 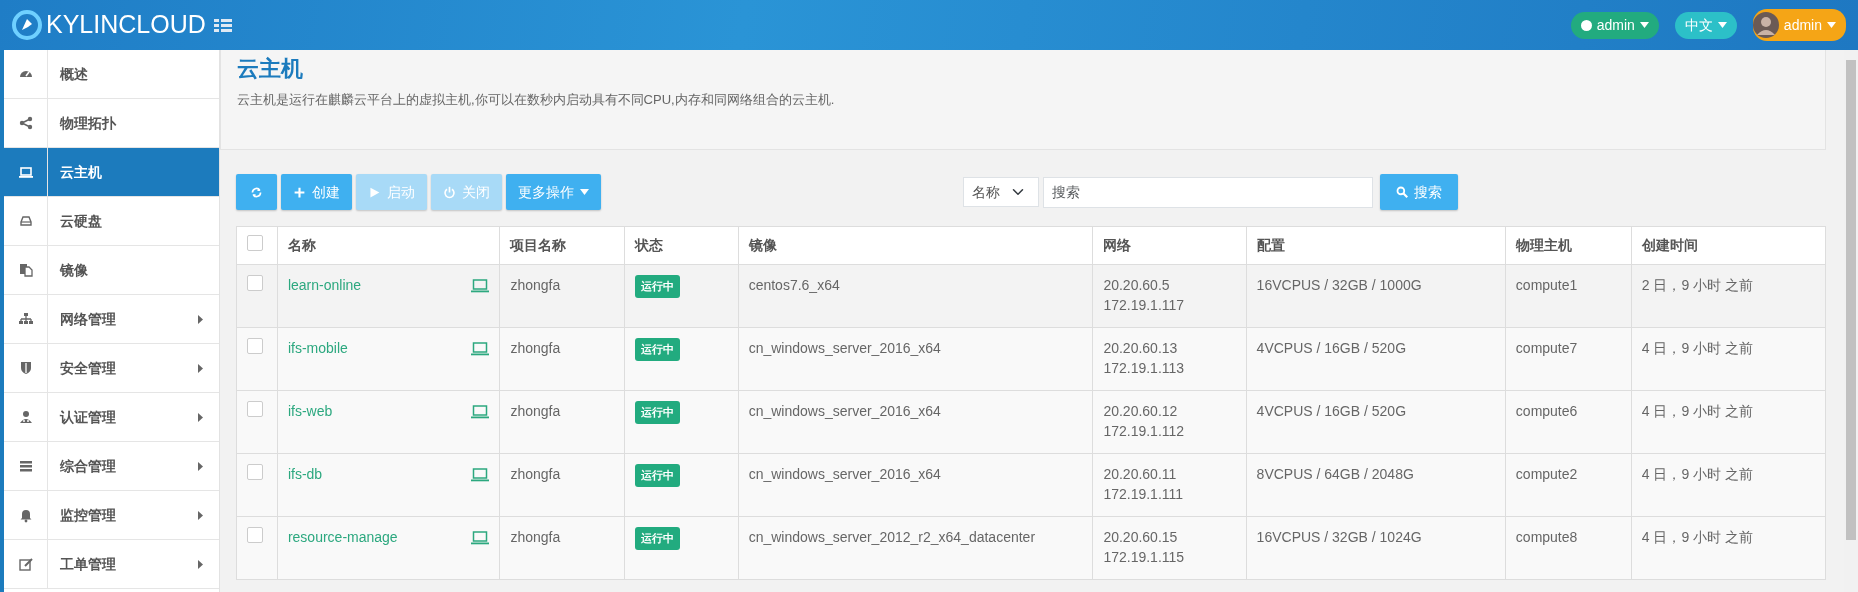 I want to click on host-name: compute7, so click(x=1546, y=348).